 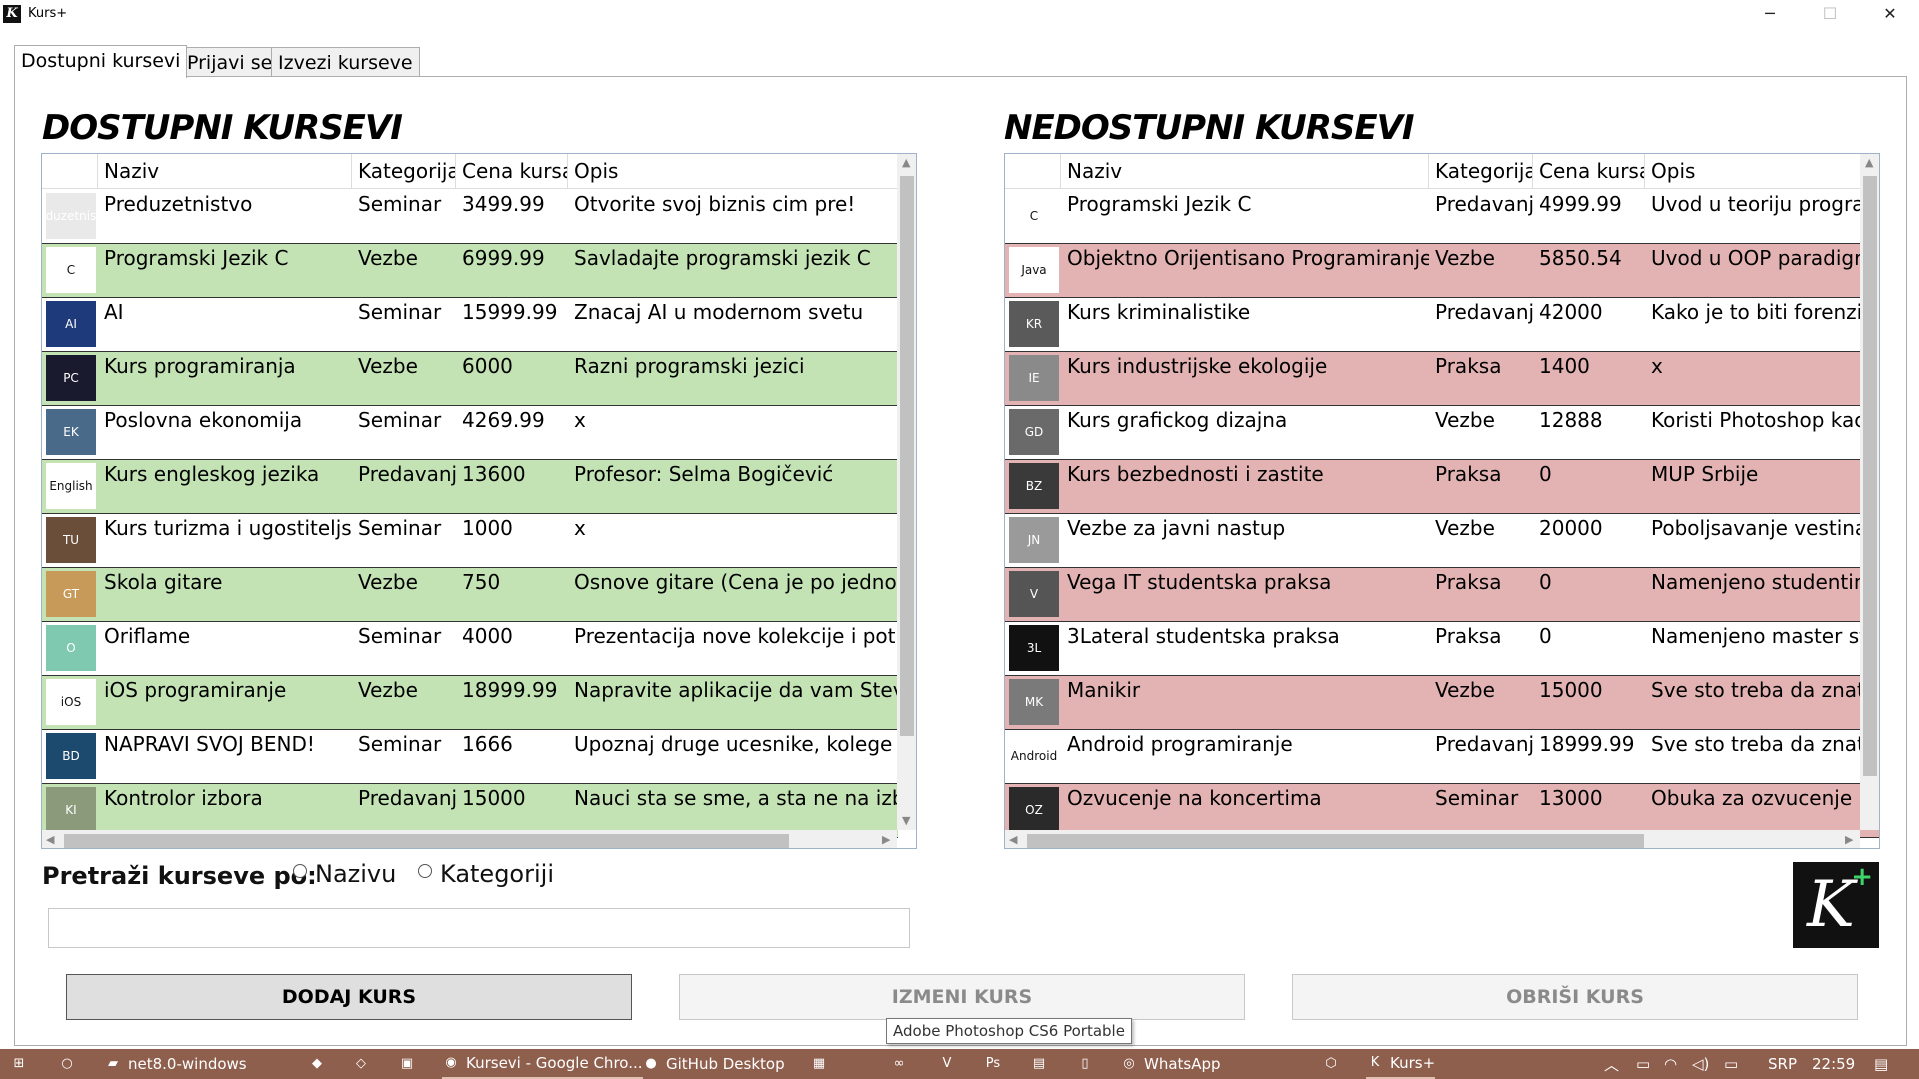 I want to click on taskbar-windows-app: ▦, so click(x=822, y=1064).